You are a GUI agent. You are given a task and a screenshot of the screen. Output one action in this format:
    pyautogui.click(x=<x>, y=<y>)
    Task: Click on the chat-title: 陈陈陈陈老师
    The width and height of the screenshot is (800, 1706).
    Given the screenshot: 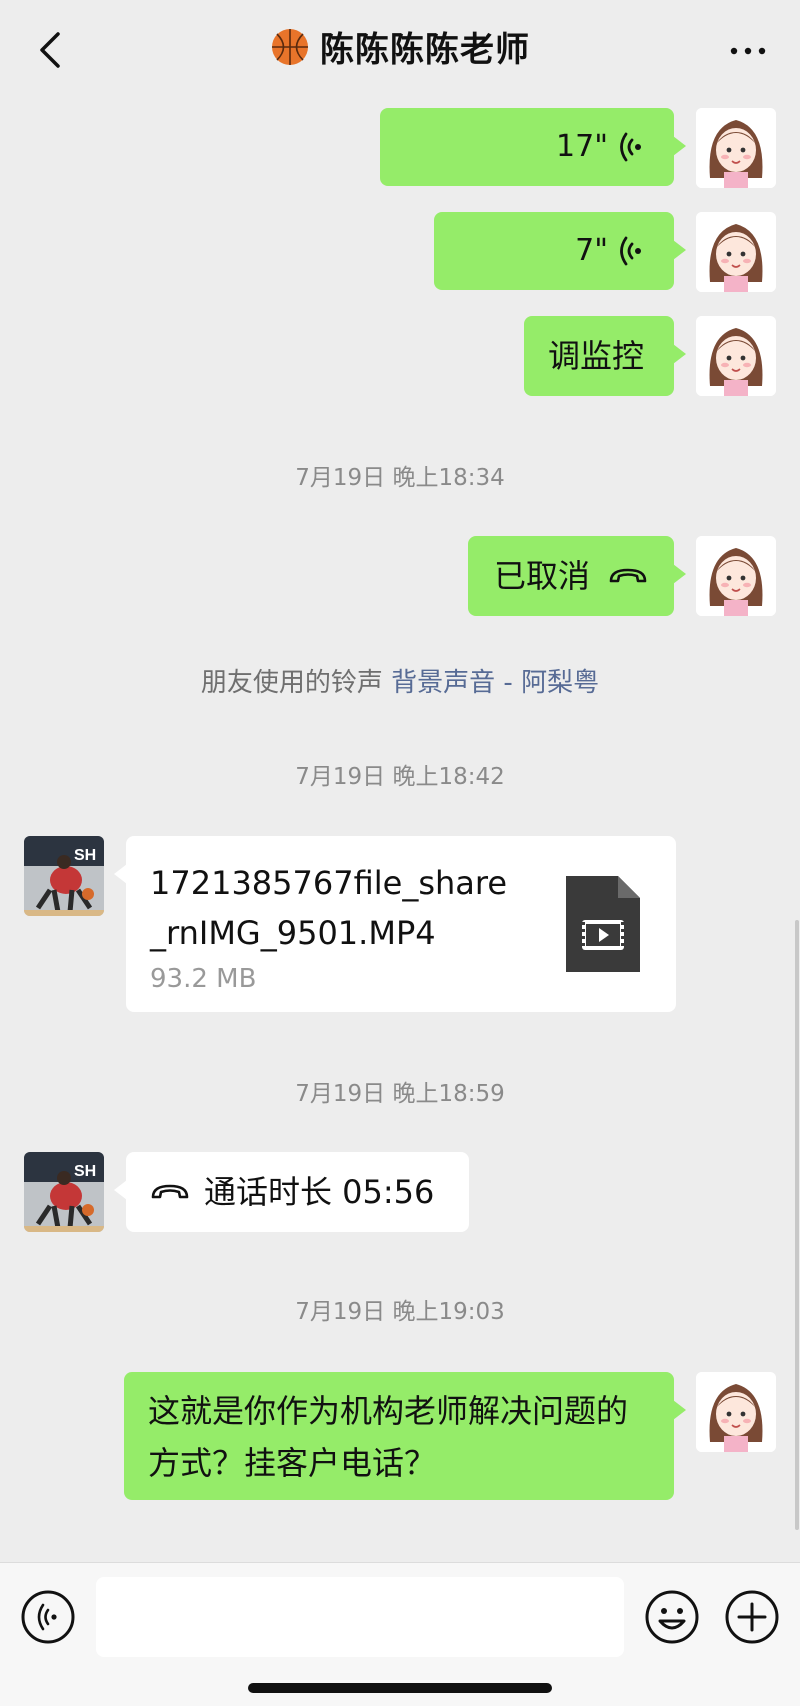 What is the action you would take?
    pyautogui.click(x=400, y=50)
    